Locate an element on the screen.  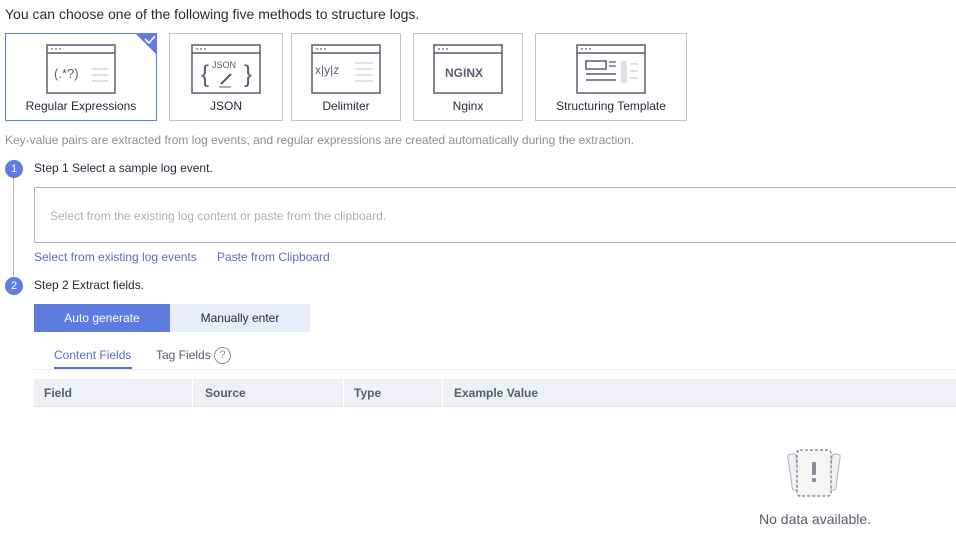
no-data-text: No data available. is located at coordinates (815, 519).